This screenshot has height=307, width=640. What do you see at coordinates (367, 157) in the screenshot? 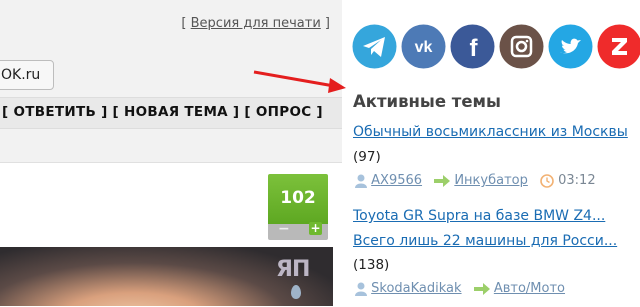
I see `topic-reply-count: (97)` at bounding box center [367, 157].